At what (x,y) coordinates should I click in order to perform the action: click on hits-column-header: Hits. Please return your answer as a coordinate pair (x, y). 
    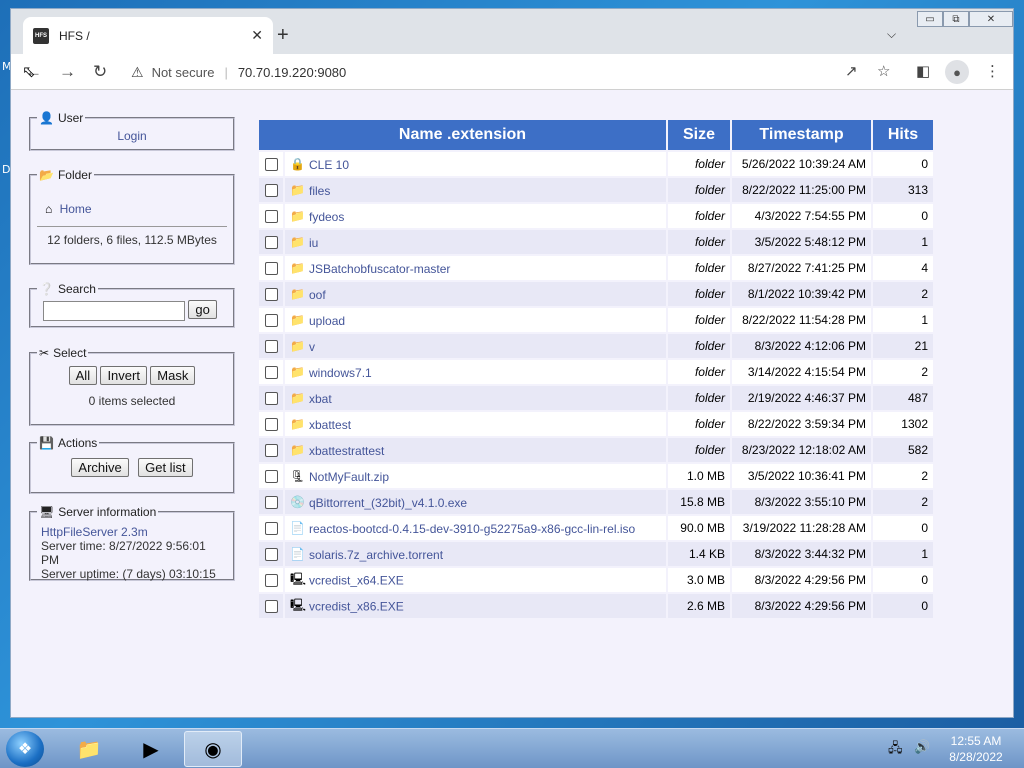
    Looking at the image, I should click on (903, 135).